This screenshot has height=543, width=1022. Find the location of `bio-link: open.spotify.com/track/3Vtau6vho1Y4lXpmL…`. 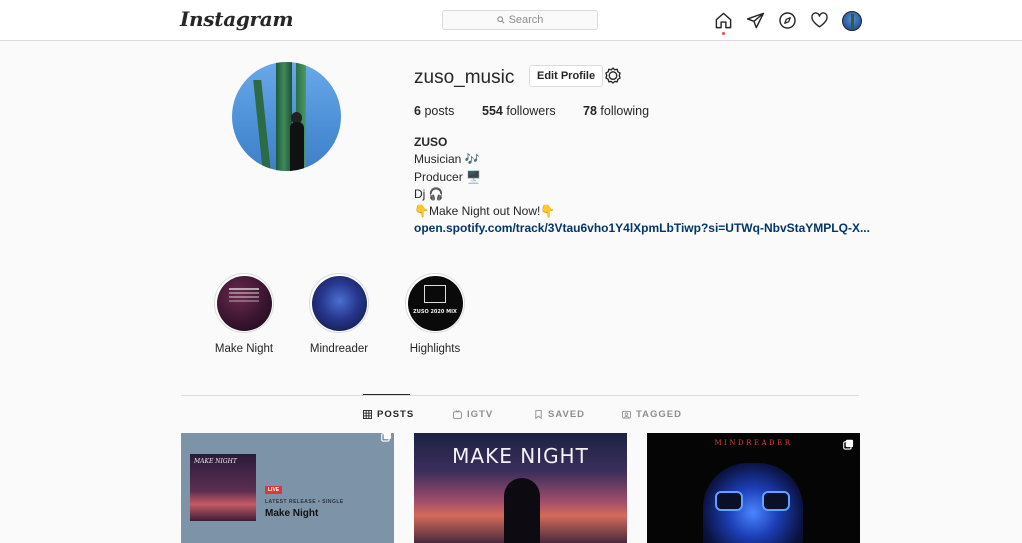

bio-link: open.spotify.com/track/3Vtau6vho1Y4lXpmL… is located at coordinates (642, 228).